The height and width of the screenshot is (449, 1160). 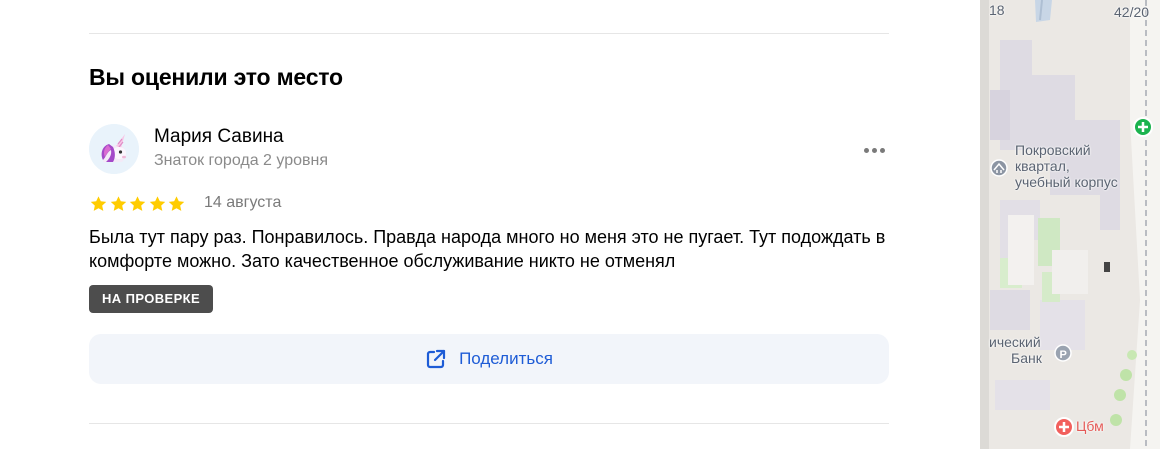 What do you see at coordinates (1053, 150) in the screenshot?
I see `map-label-line: Покровский` at bounding box center [1053, 150].